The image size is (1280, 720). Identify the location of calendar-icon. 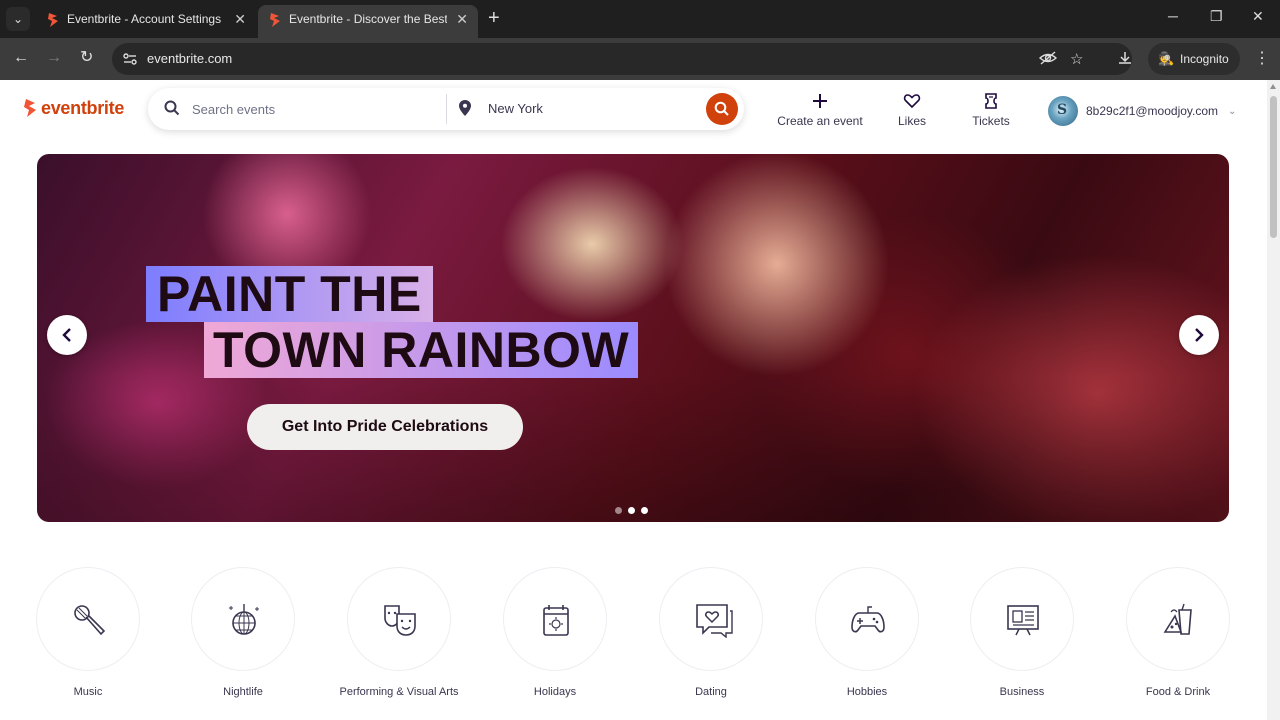
(556, 620).